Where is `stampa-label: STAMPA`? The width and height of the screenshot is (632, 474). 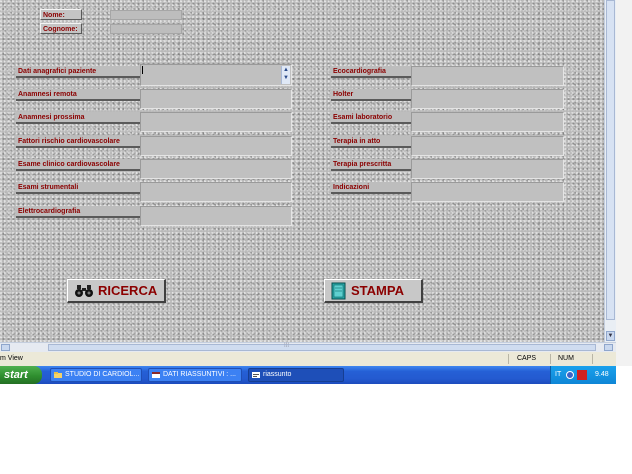 stampa-label: STAMPA is located at coordinates (377, 290).